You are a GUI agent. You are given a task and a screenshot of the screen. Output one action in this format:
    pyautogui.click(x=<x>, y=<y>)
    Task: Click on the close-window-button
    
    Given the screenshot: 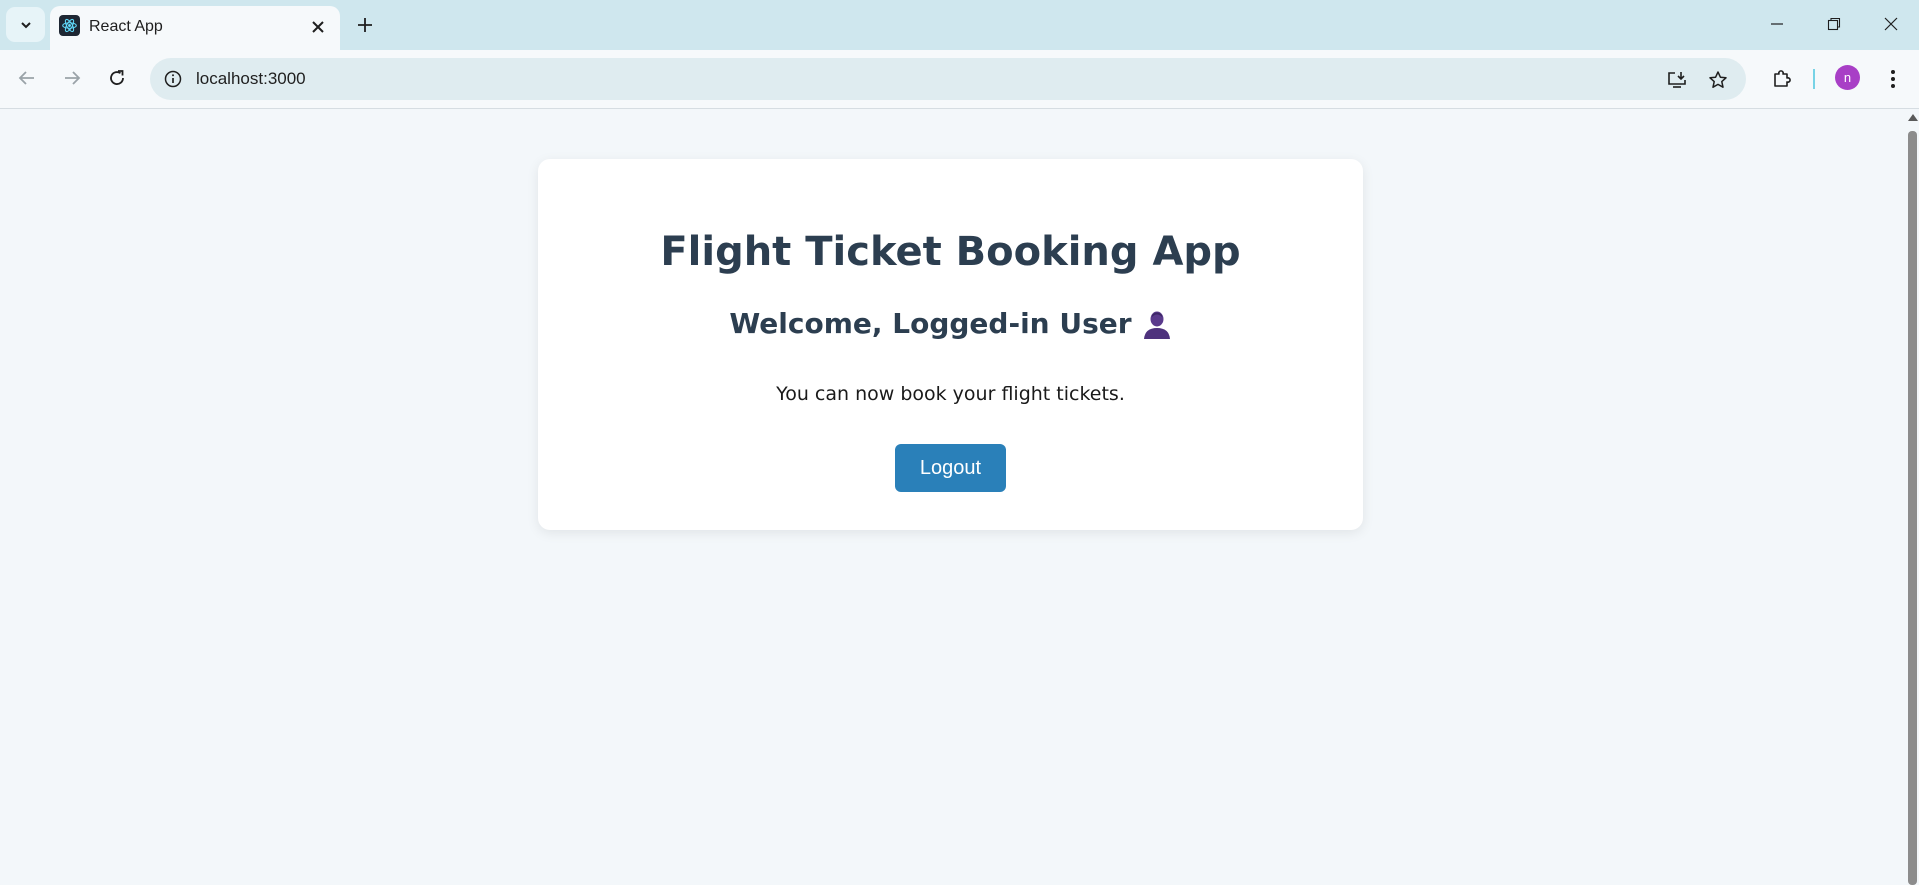 What is the action you would take?
    pyautogui.click(x=1891, y=24)
    